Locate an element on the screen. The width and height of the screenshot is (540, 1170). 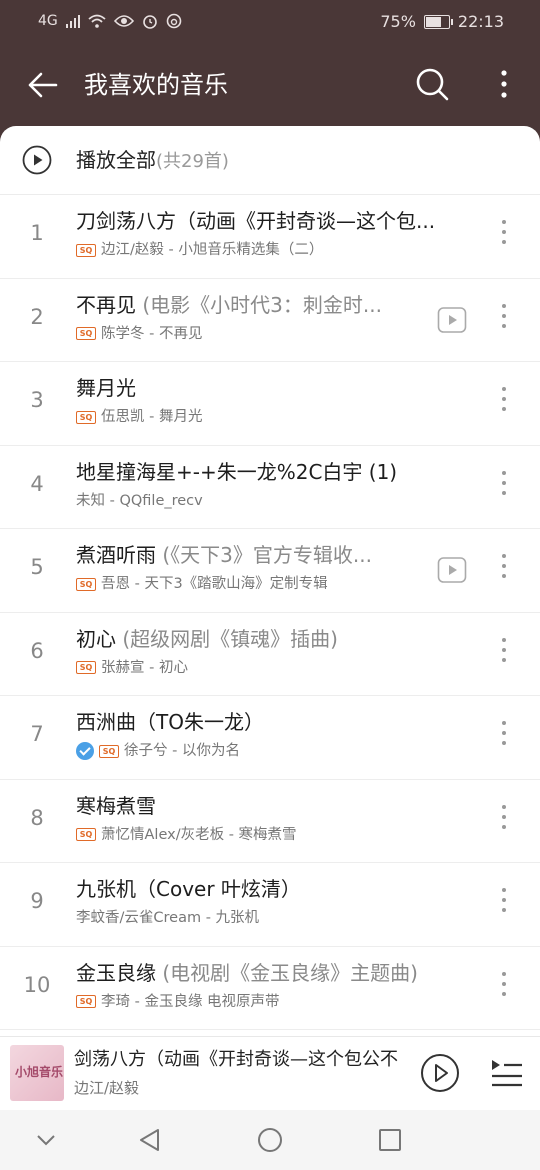
song-title: 舞月光 is located at coordinates (106, 388).